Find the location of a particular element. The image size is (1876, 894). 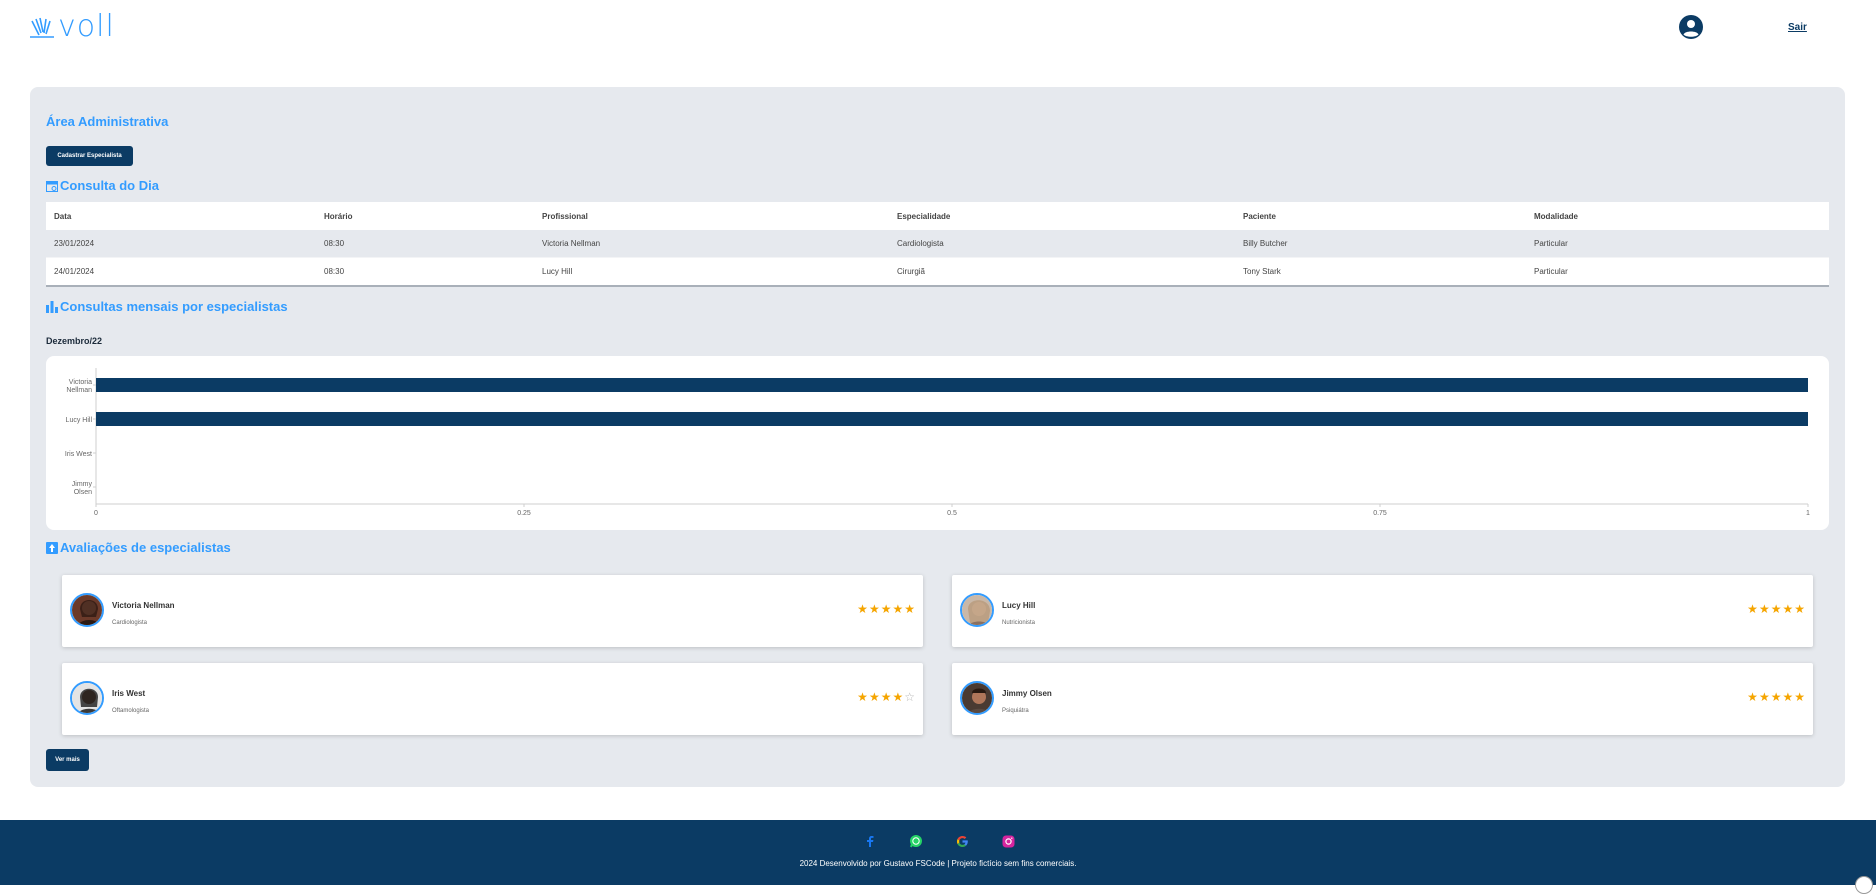

see-more-button: Ver mais is located at coordinates (67, 760).